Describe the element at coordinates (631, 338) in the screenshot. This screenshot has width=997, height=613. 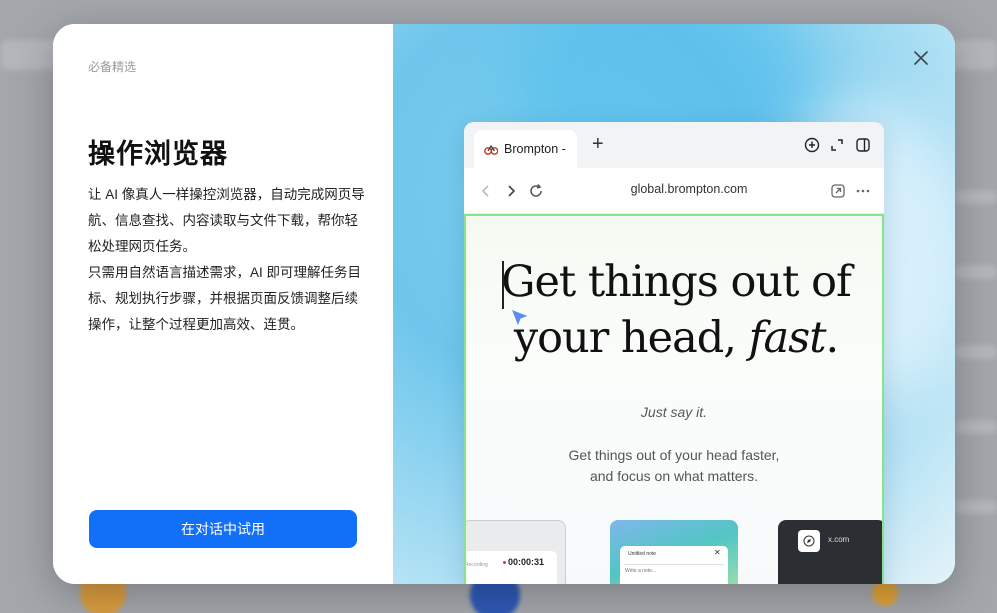
I see `headline-text: your head,` at that location.